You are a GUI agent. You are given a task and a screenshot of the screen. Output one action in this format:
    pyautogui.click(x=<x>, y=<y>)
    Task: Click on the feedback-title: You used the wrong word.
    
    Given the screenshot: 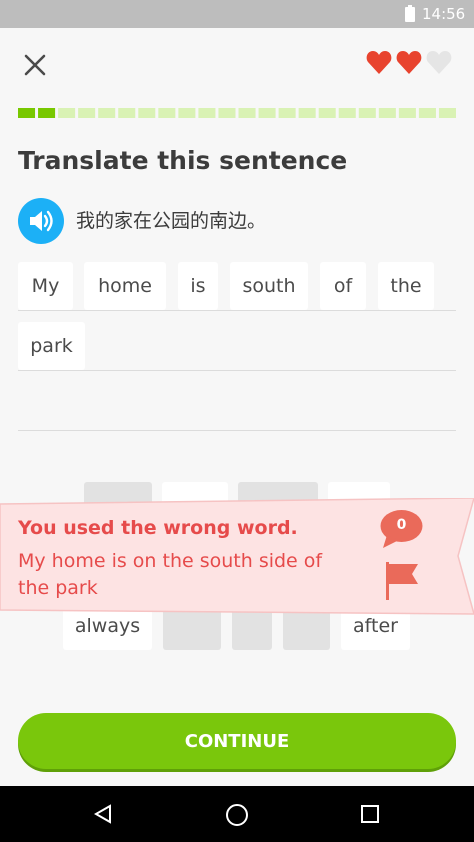 What is the action you would take?
    pyautogui.click(x=158, y=528)
    